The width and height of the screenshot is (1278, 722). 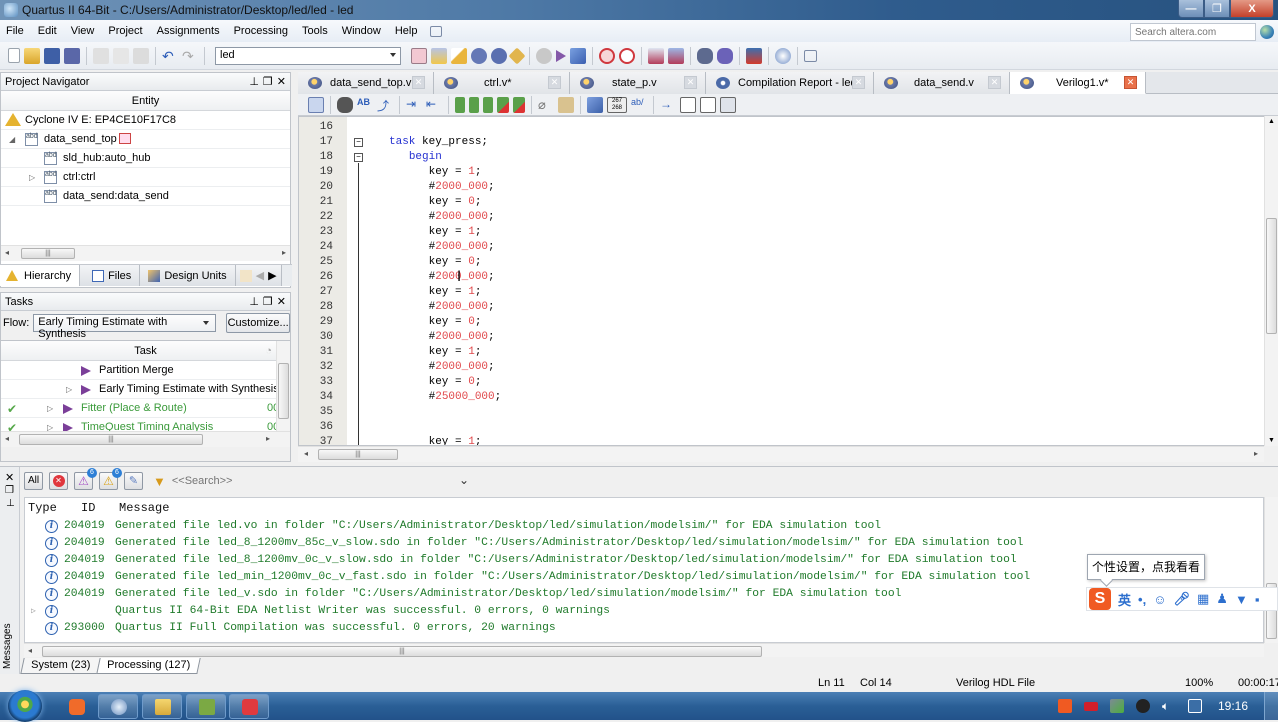 I want to click on increase-indent-icon: ⇥, so click(x=414, y=105).